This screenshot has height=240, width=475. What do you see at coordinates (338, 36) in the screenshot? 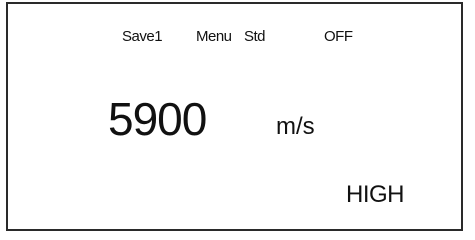
I see `power-status-label: OFF` at bounding box center [338, 36].